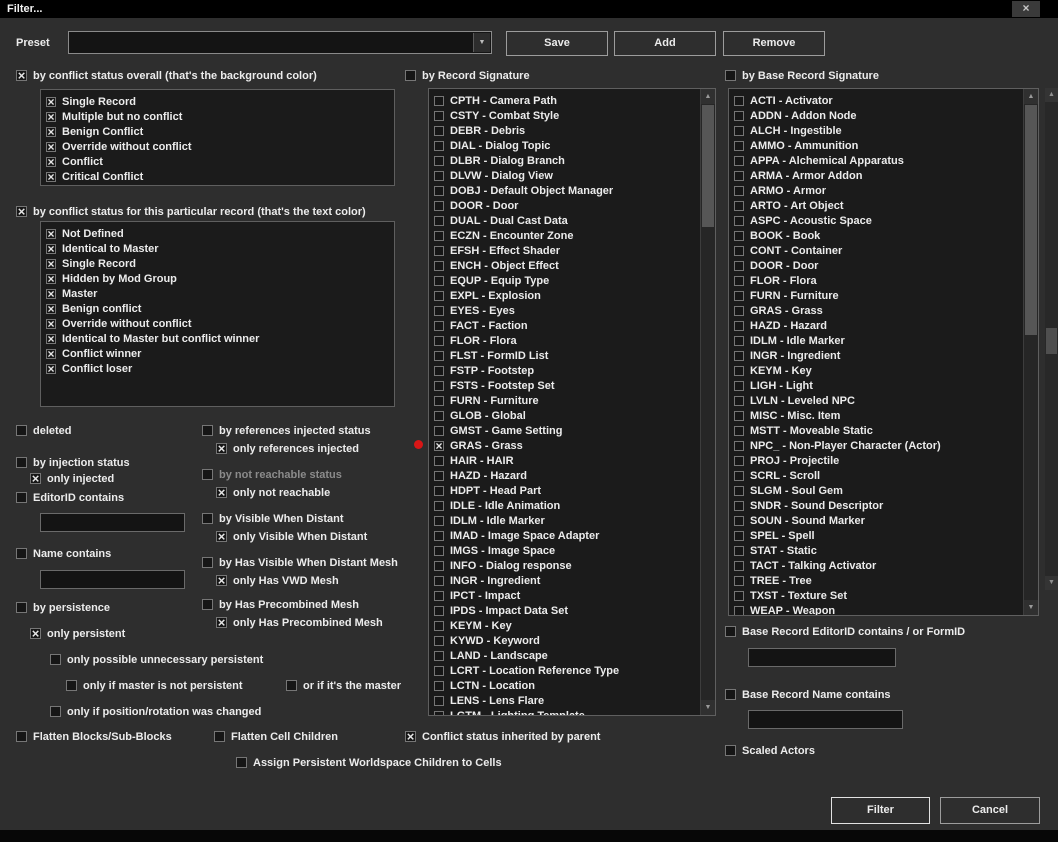 The height and width of the screenshot is (842, 1058). Describe the element at coordinates (572, 310) in the screenshot. I see `list-item: EYES - Eyes` at that location.